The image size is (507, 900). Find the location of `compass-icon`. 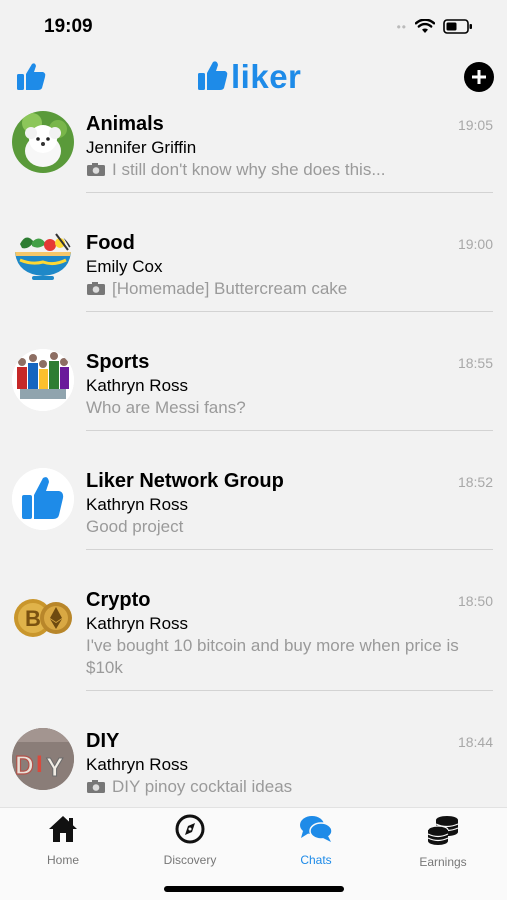

compass-icon is located at coordinates (190, 829).